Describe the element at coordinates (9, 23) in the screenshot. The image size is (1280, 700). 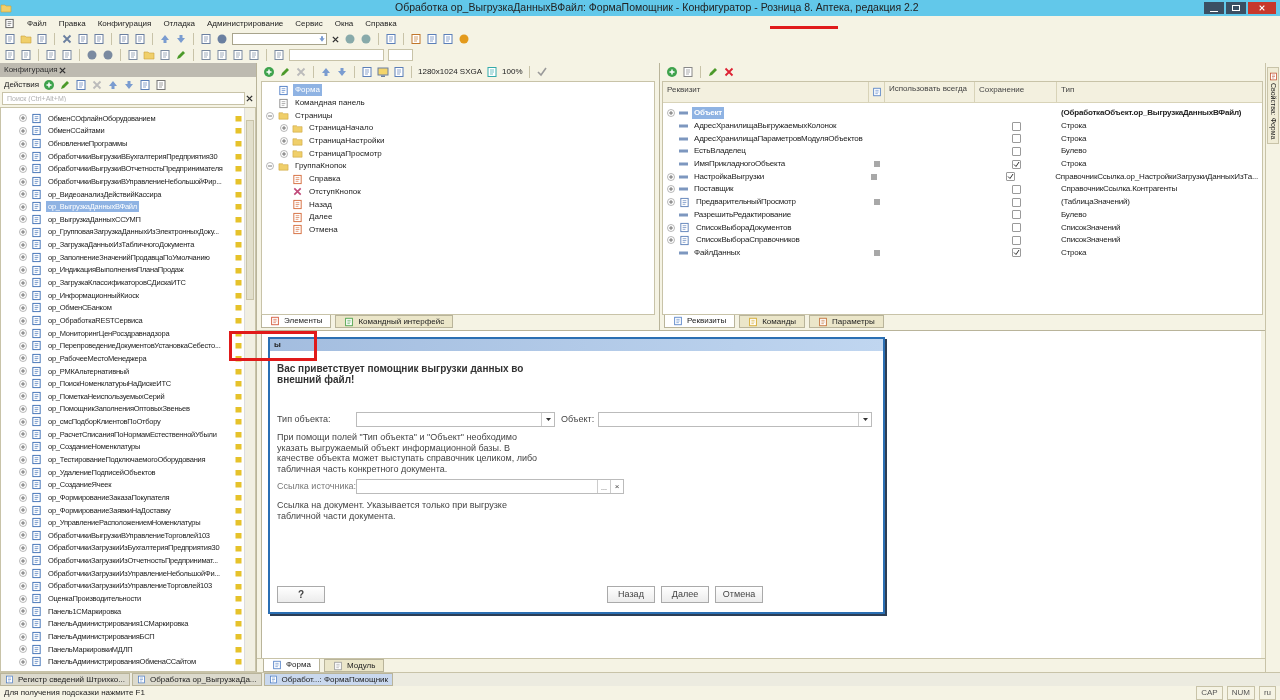
I see `menu-icon` at that location.